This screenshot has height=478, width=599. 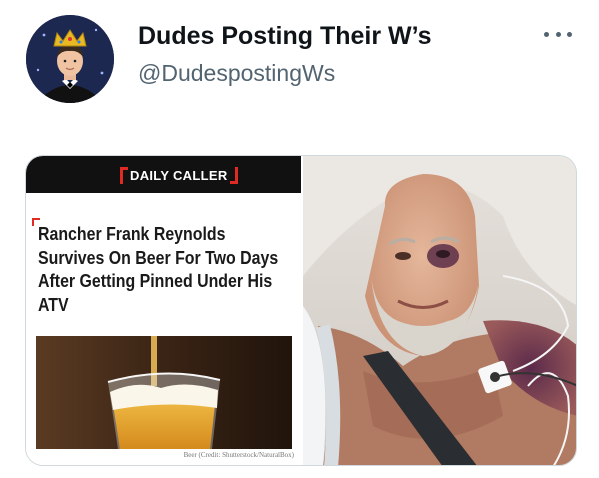 What do you see at coordinates (236, 73) in the screenshot?
I see `user-handle: @DudespostingWs` at bounding box center [236, 73].